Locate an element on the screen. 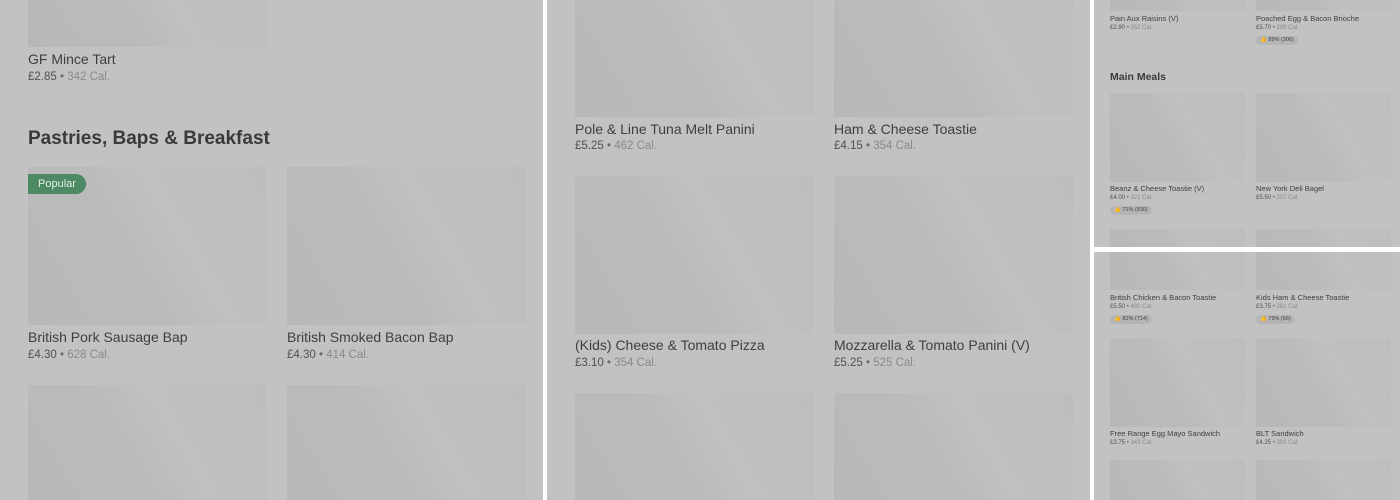  menu-item-calories: 480 Cal. is located at coordinates (1141, 307).